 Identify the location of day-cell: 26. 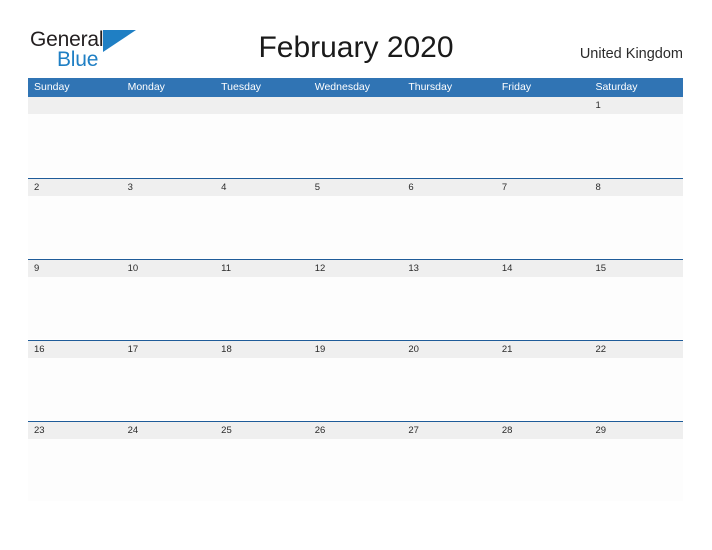
(356, 430).